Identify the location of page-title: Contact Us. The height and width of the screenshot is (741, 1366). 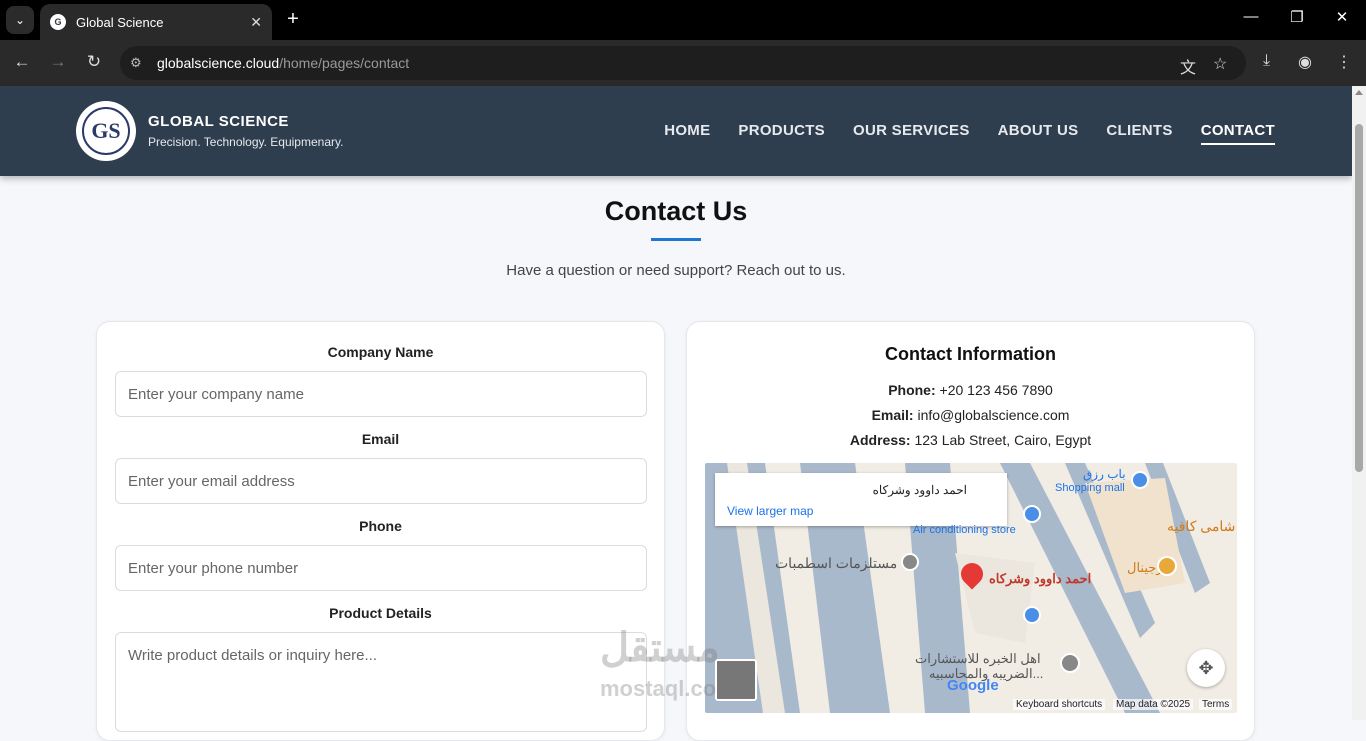
(676, 211).